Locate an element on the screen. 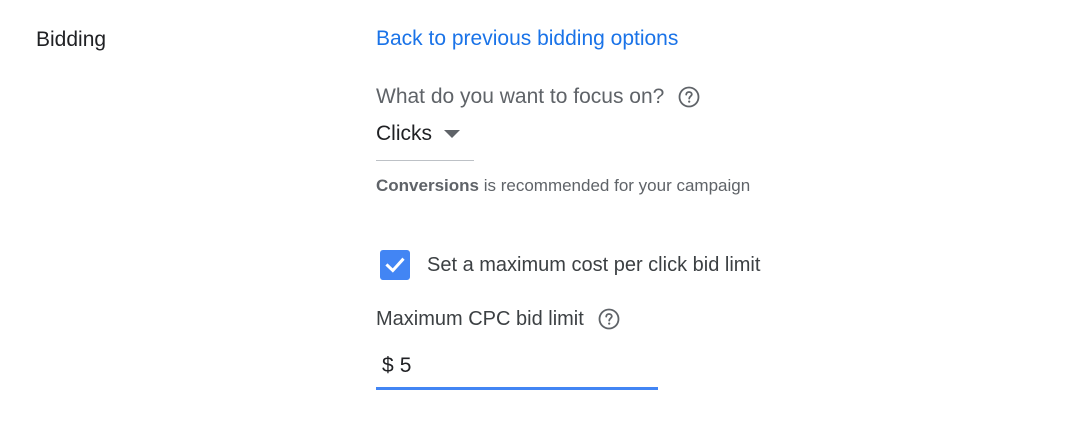 The height and width of the screenshot is (436, 1080). section-title: Bidding is located at coordinates (71, 39).